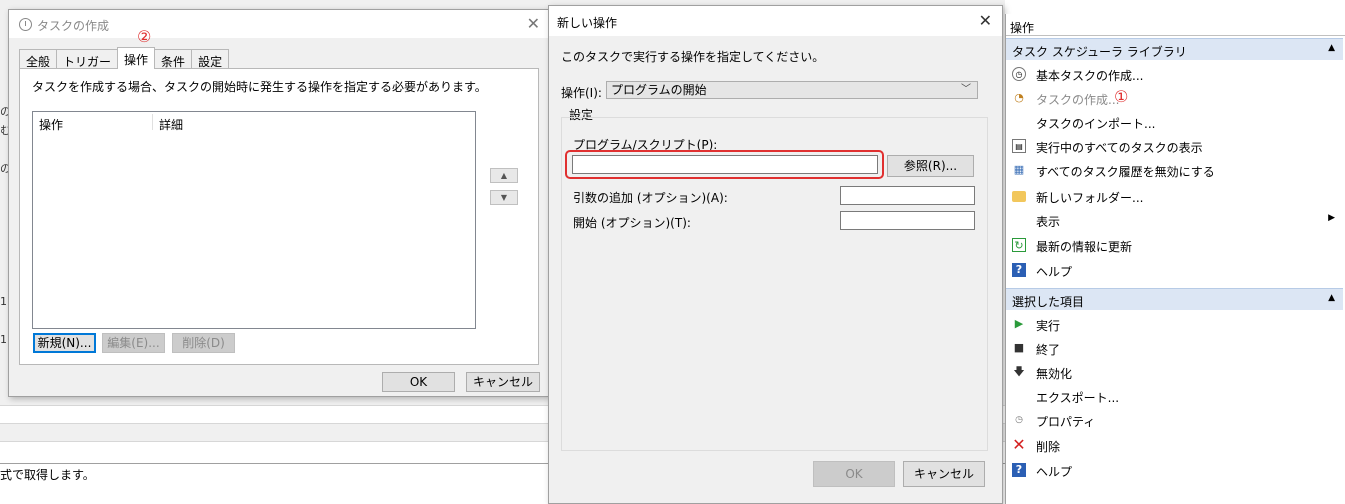 Image resolution: width=1345 pixels, height=504 pixels. I want to click on tab-general: 全般, so click(38, 59).